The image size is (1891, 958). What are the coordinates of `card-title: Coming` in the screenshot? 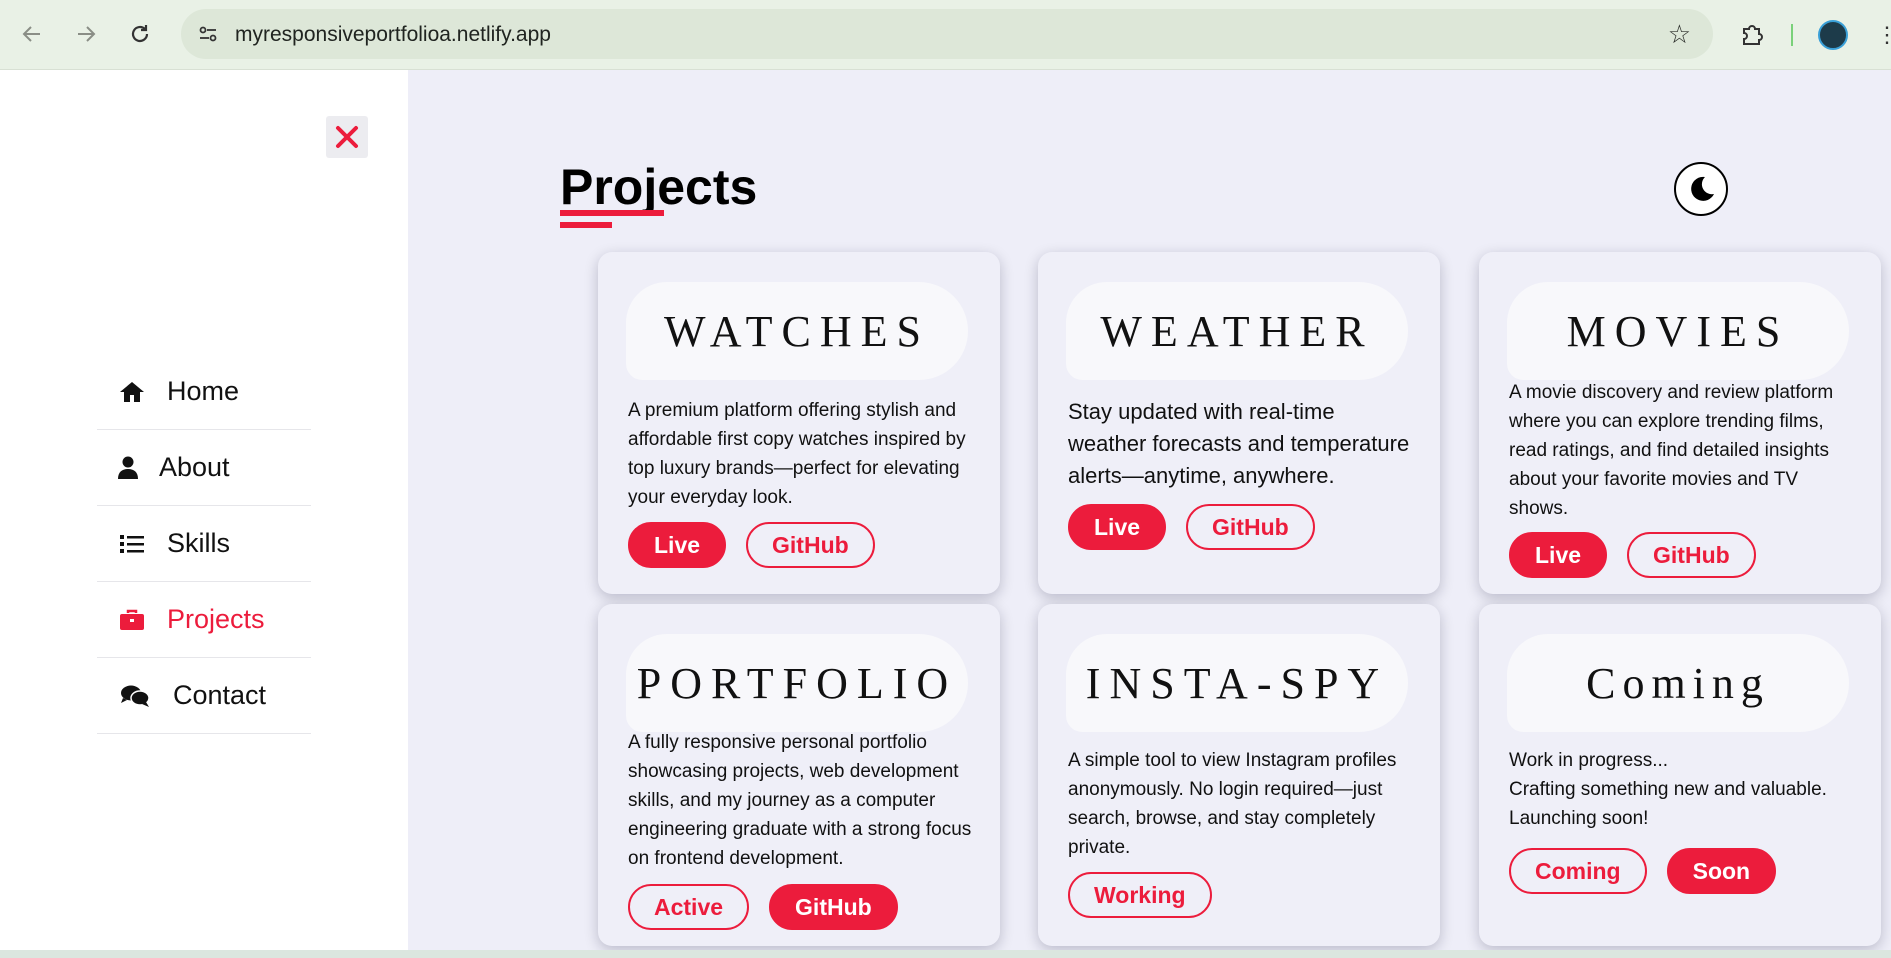 It's located at (1678, 683).